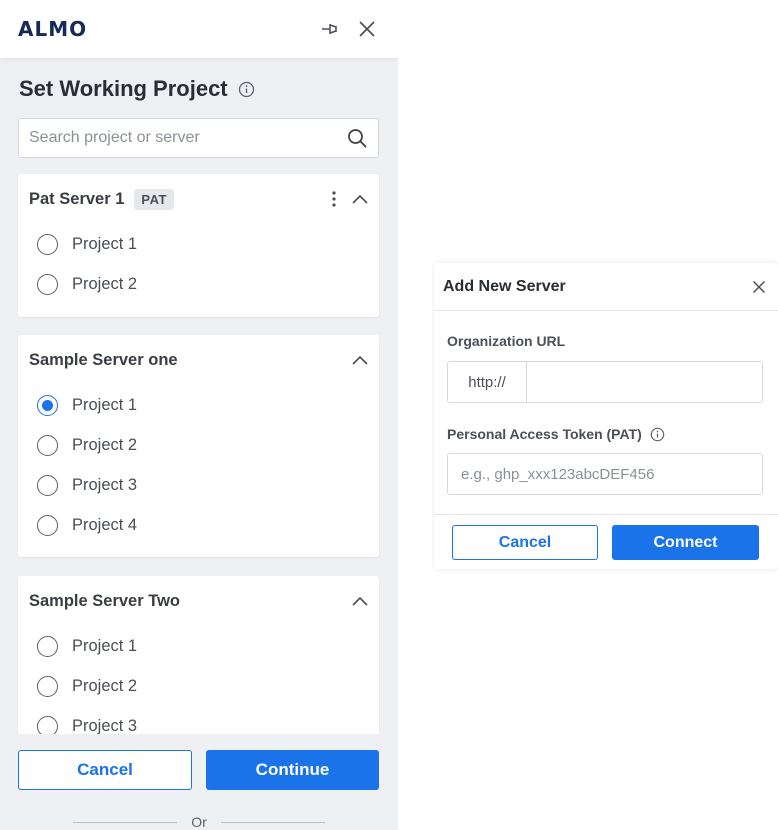 The width and height of the screenshot is (778, 830). Describe the element at coordinates (685, 542) in the screenshot. I see `connect-button: Connect` at that location.